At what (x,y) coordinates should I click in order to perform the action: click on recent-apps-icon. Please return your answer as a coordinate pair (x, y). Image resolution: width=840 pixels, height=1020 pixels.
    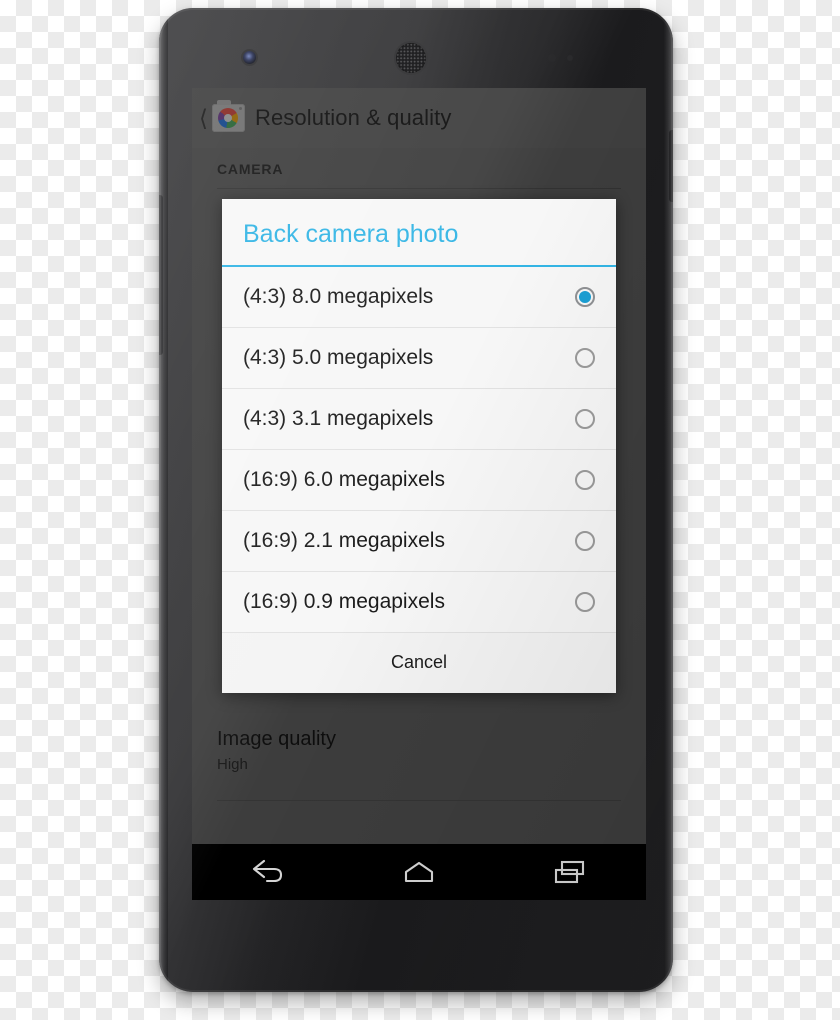
    Looking at the image, I should click on (570, 872).